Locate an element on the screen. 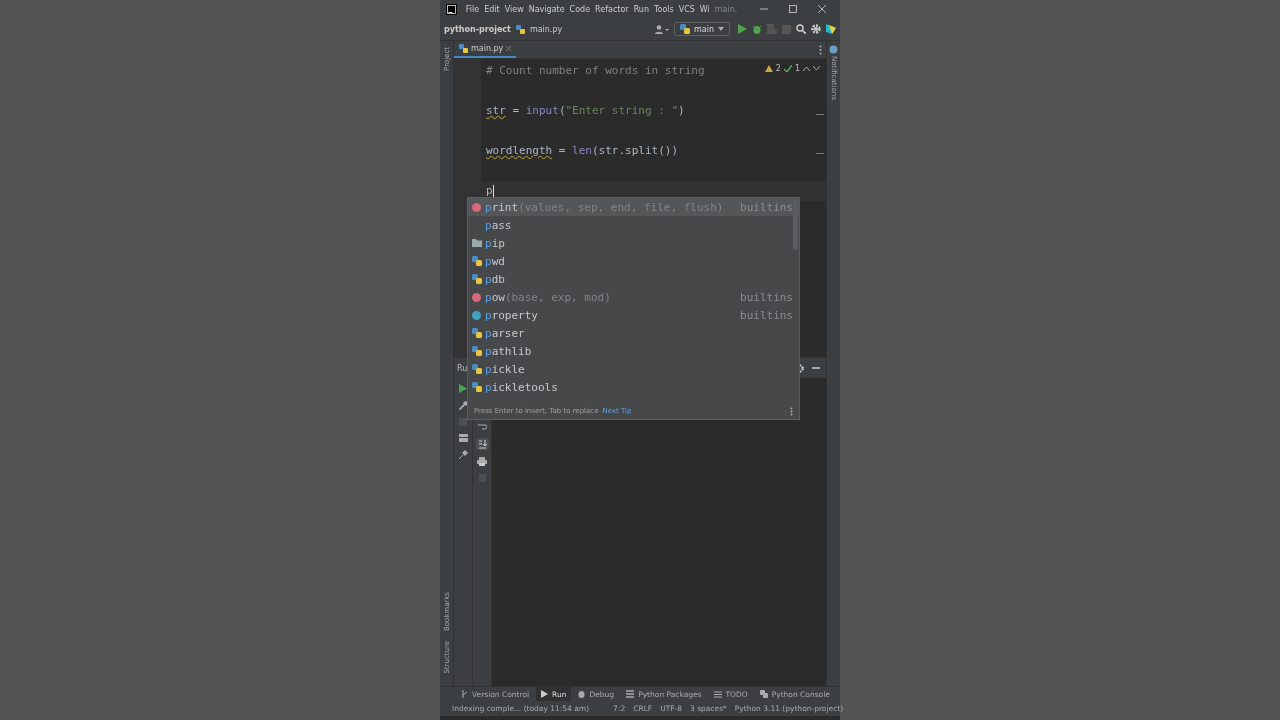  completion-item: property builtins is located at coordinates (633, 315).